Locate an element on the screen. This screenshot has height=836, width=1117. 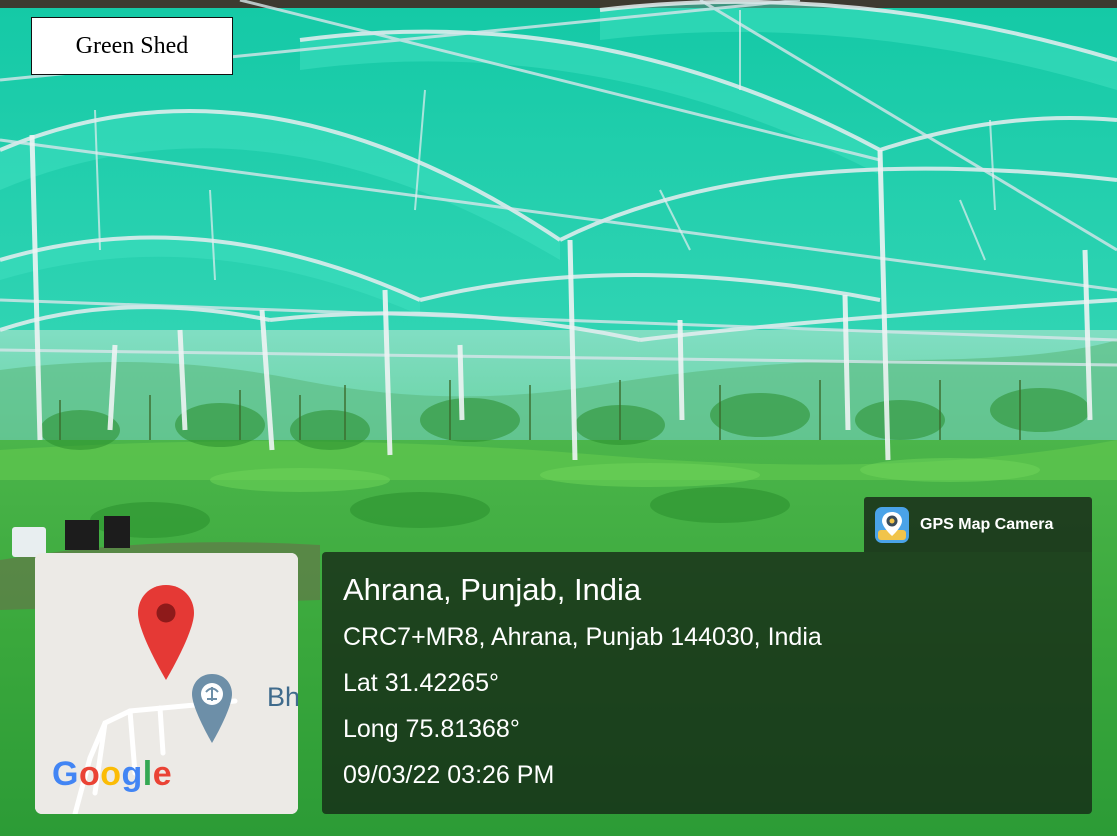
map-thumbnail: Bha Google is located at coordinates (166, 683).